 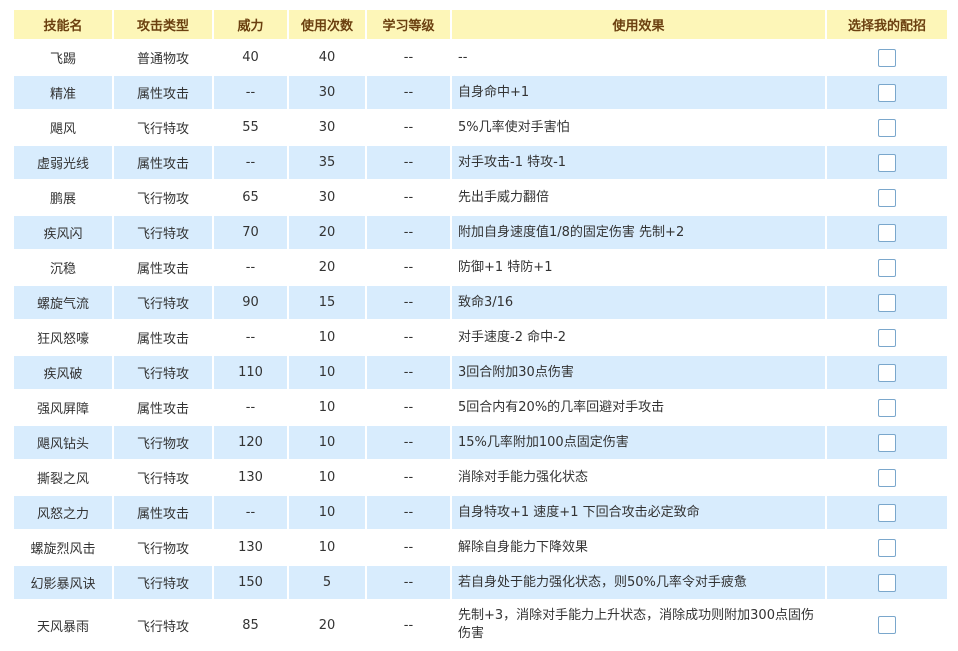 I want to click on effect-cell: 先出手威力翻倍, so click(x=638, y=197).